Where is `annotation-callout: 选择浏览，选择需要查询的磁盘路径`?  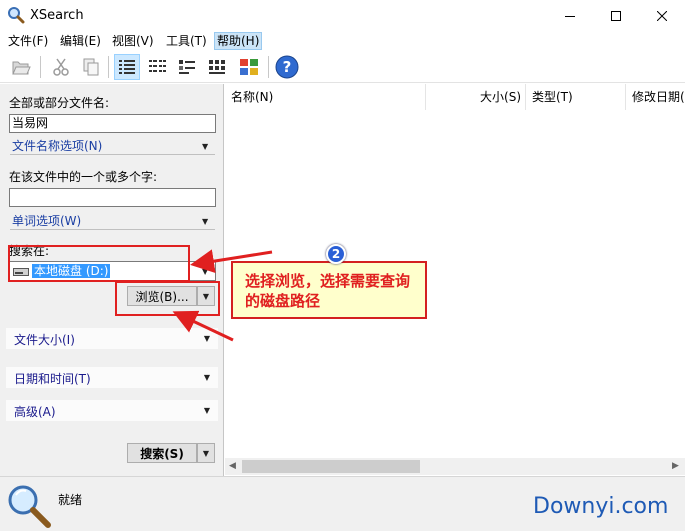
annotation-callout: 选择浏览，选择需要查询的磁盘路径 is located at coordinates (329, 290).